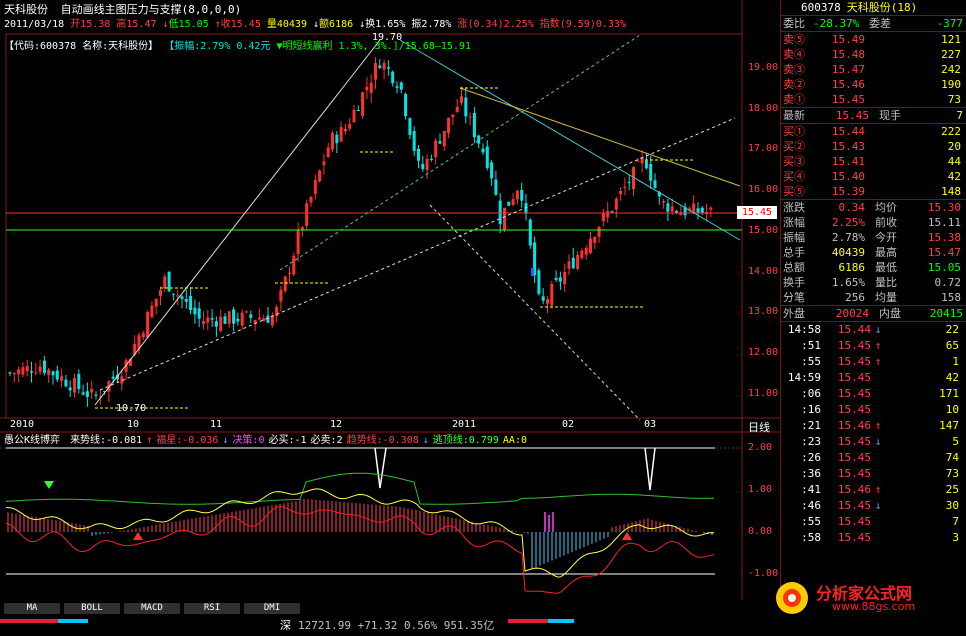 Image resolution: width=966 pixels, height=636 pixels. I want to click on stat-label: 均量, so click(886, 297).